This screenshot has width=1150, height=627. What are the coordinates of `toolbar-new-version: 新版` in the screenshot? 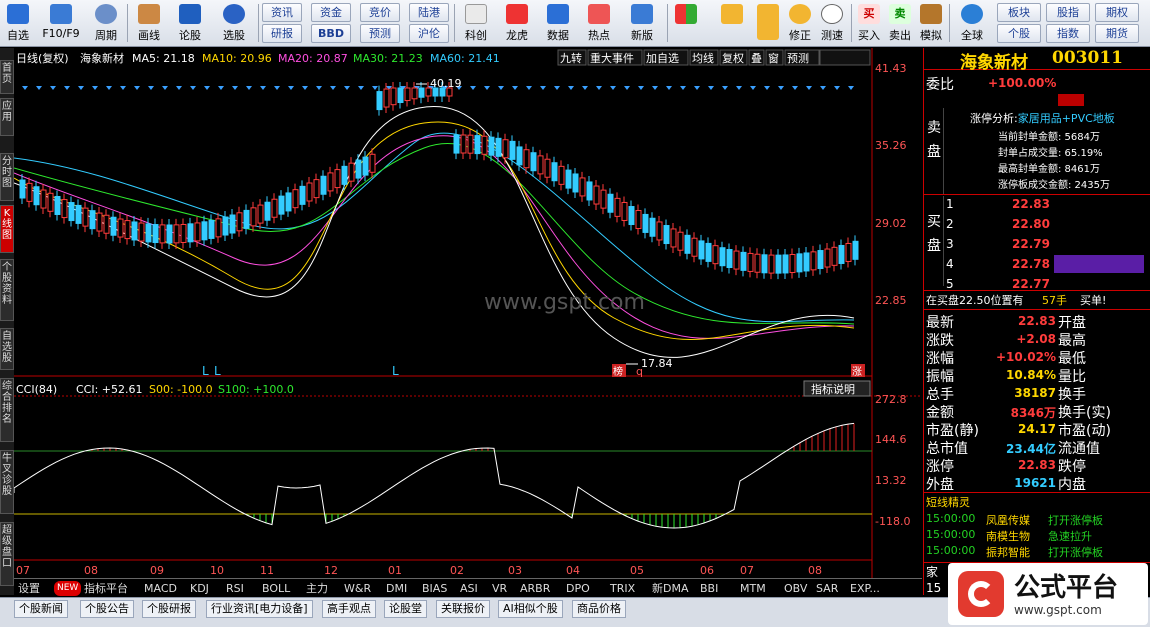 It's located at (642, 23).